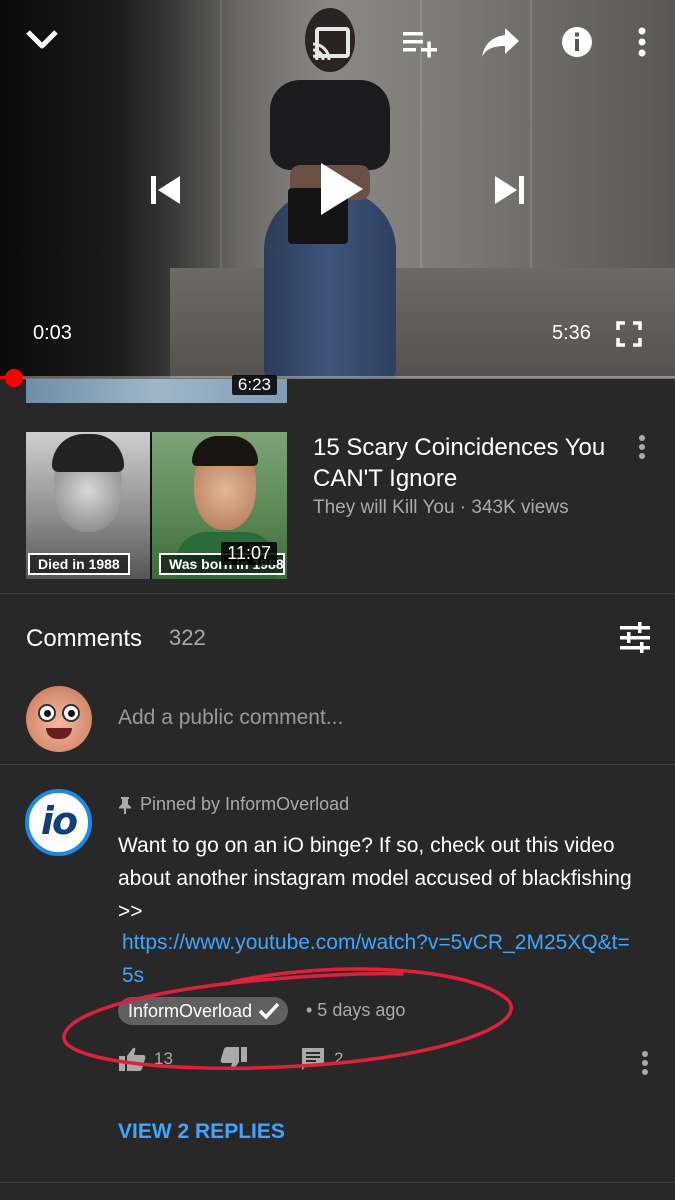  What do you see at coordinates (342, 189) in the screenshot?
I see `play-icon` at bounding box center [342, 189].